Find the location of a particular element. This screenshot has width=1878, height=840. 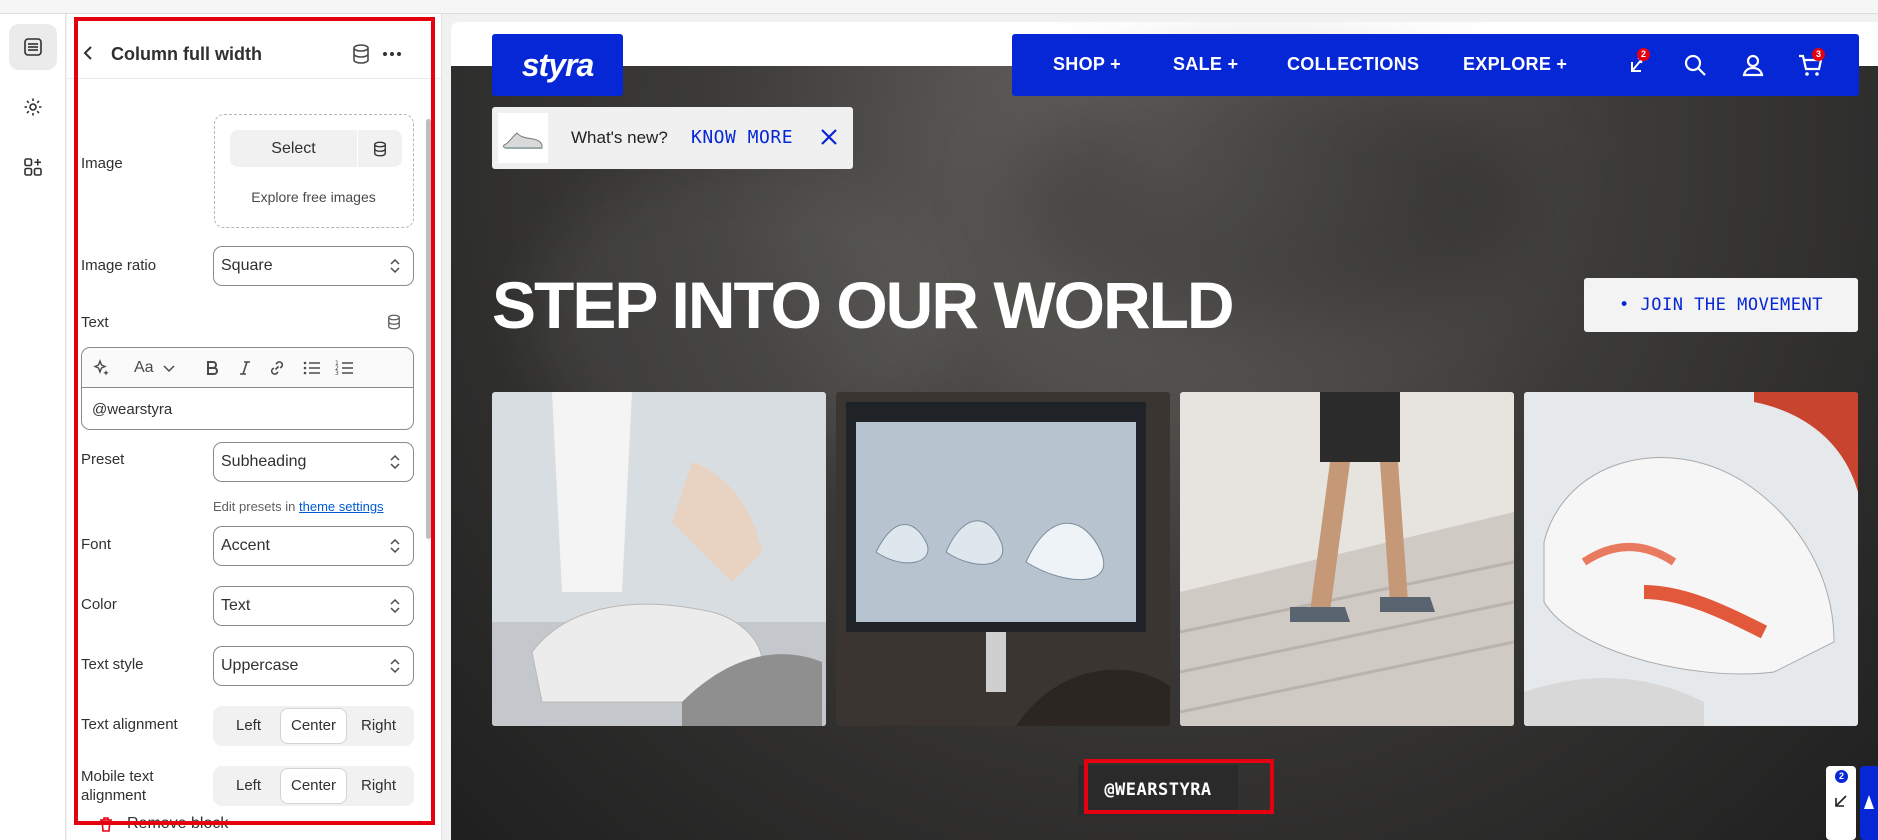

image-tile-lacing-shoe is located at coordinates (659, 559).